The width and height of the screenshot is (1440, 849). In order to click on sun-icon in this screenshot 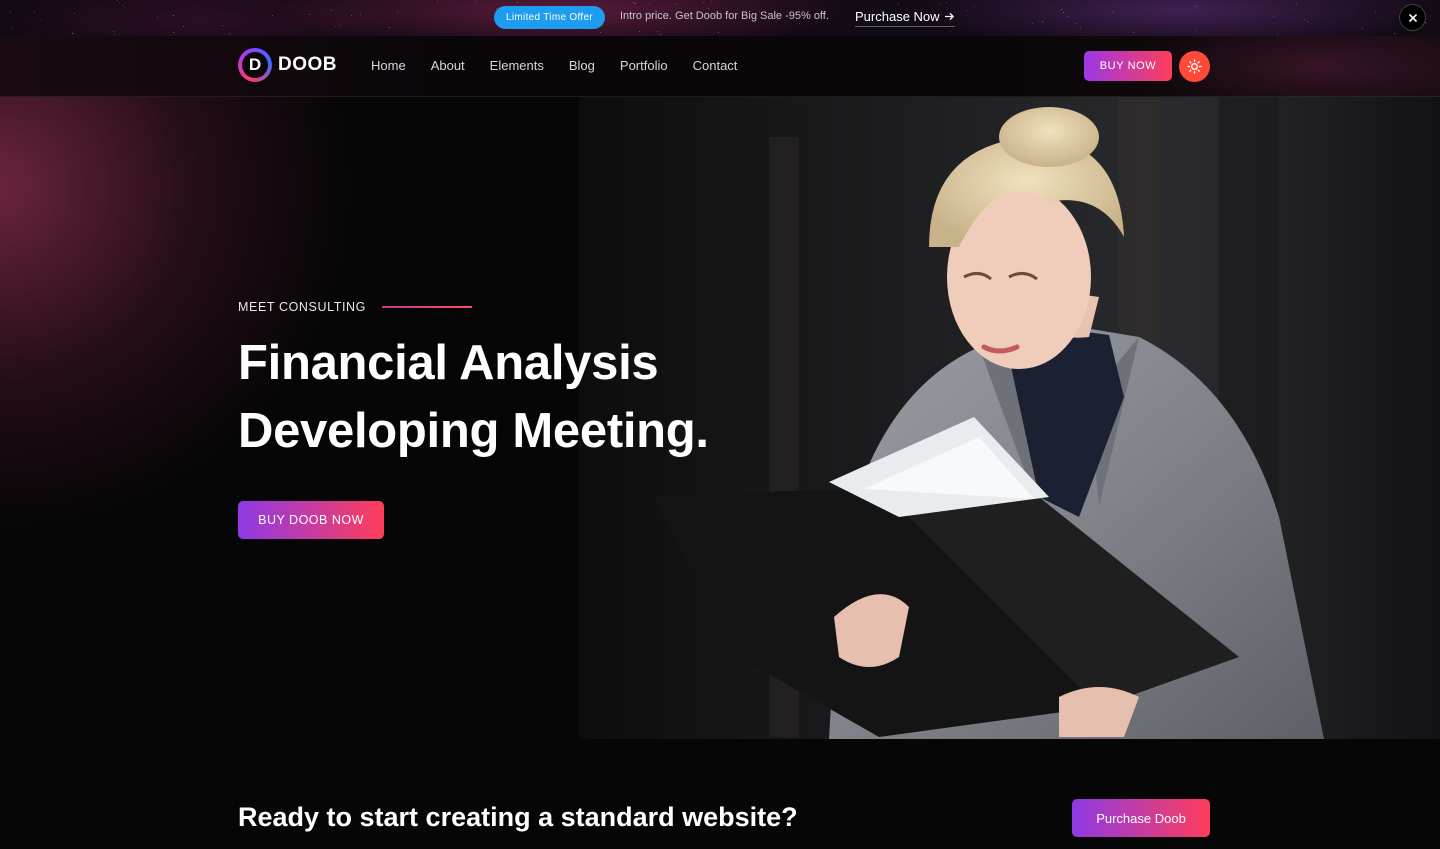, I will do `click(1194, 66)`.